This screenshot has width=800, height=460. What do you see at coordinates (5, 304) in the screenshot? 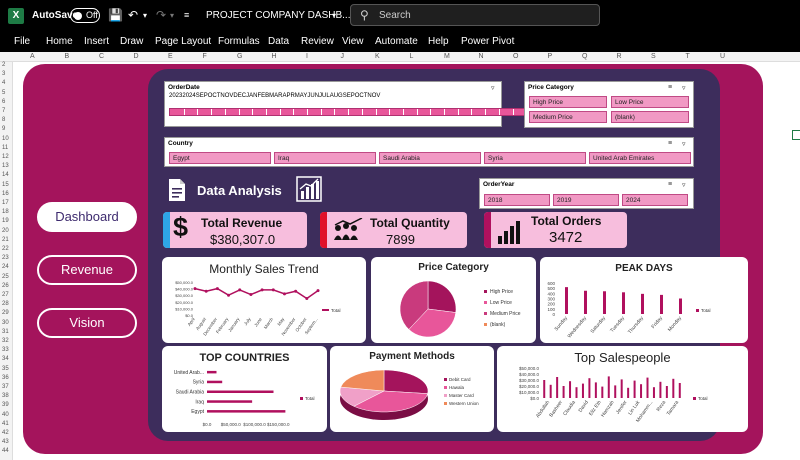
I see `row-header: 28` at bounding box center [5, 304].